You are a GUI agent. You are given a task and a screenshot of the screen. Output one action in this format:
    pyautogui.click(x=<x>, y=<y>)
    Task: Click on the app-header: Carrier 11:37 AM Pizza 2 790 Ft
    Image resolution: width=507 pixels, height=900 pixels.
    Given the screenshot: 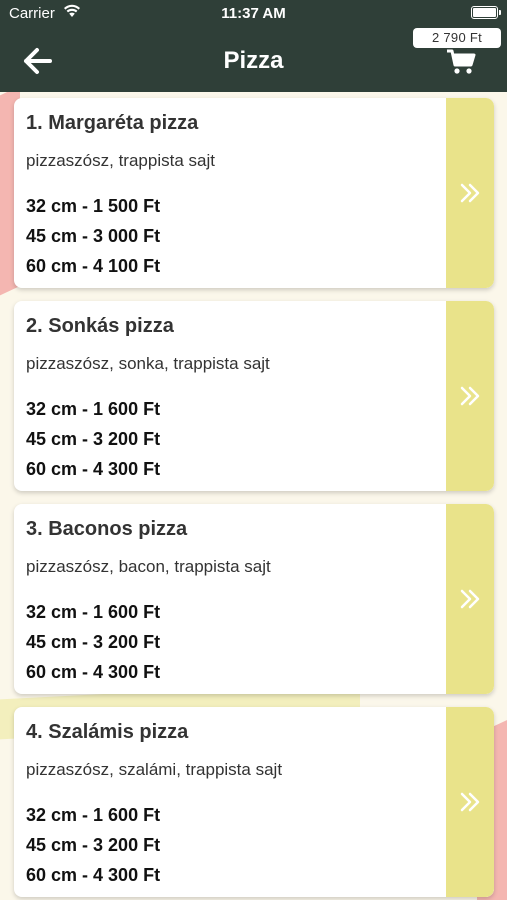 What is the action you would take?
    pyautogui.click(x=253, y=46)
    